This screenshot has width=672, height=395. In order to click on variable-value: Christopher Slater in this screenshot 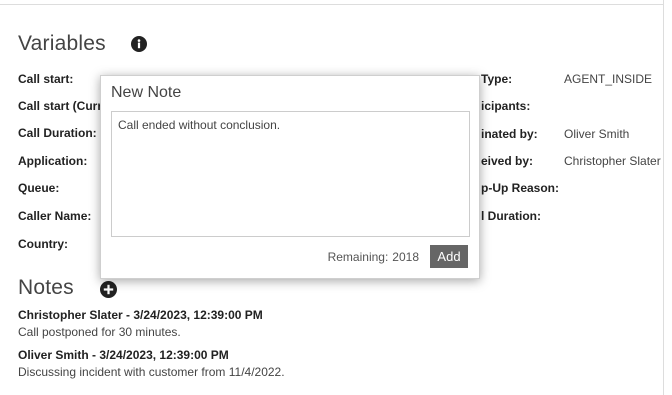, I will do `click(612, 161)`.